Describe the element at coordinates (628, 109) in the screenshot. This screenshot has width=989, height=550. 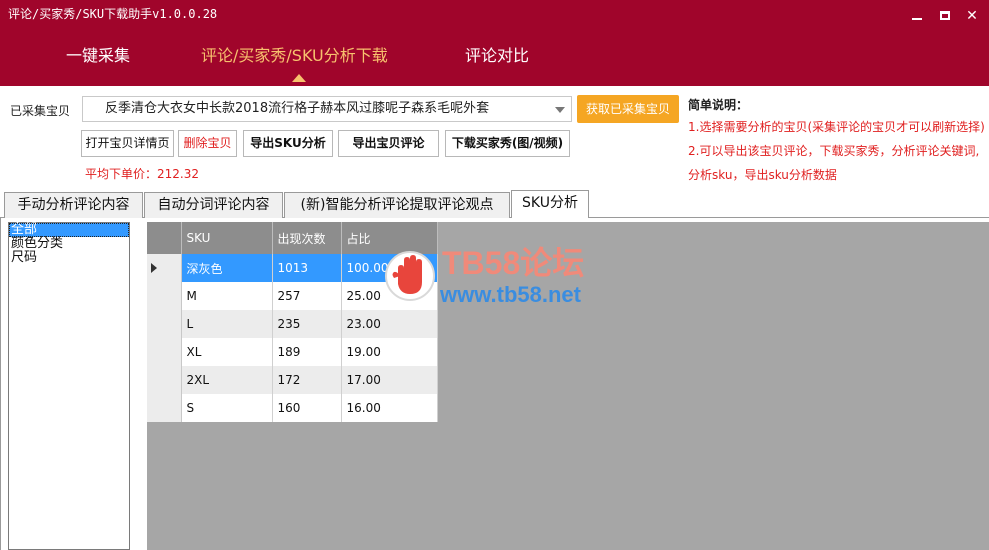
I see `fetch-collected-button: 获取已采集宝贝` at that location.